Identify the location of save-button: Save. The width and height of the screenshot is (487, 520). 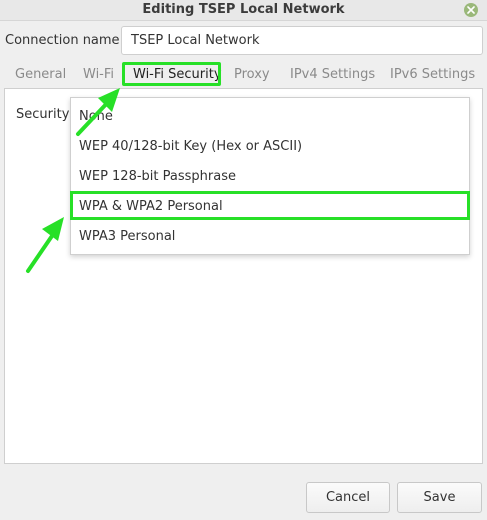
(439, 497).